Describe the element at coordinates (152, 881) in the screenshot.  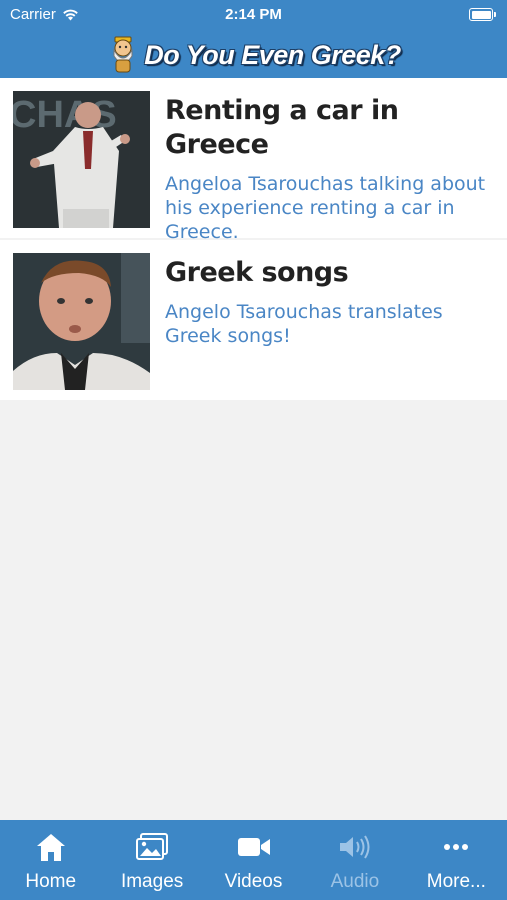
I see `tab-label: Images` at that location.